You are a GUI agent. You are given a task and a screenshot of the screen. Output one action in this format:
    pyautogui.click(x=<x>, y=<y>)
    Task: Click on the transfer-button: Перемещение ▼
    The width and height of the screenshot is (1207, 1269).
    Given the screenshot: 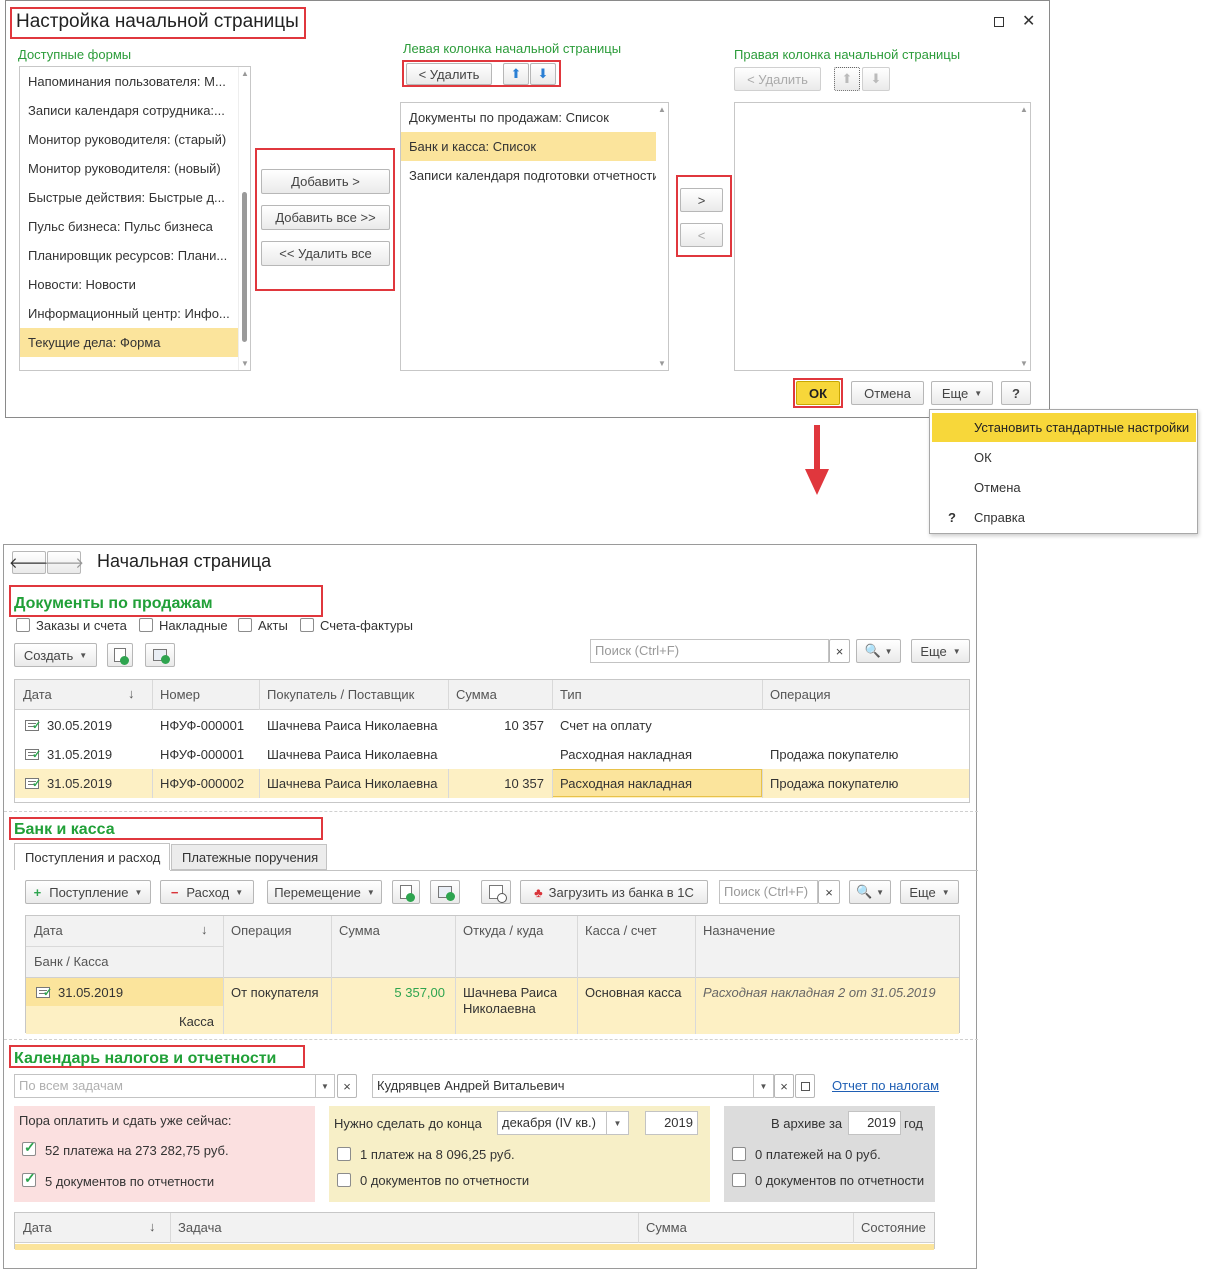 What is the action you would take?
    pyautogui.click(x=324, y=892)
    